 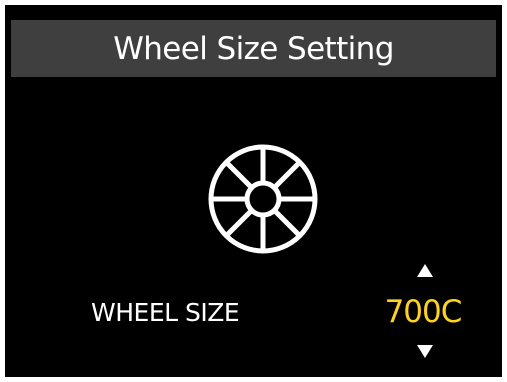 What do you see at coordinates (425, 270) in the screenshot?
I see `arrow-up-icon` at bounding box center [425, 270].